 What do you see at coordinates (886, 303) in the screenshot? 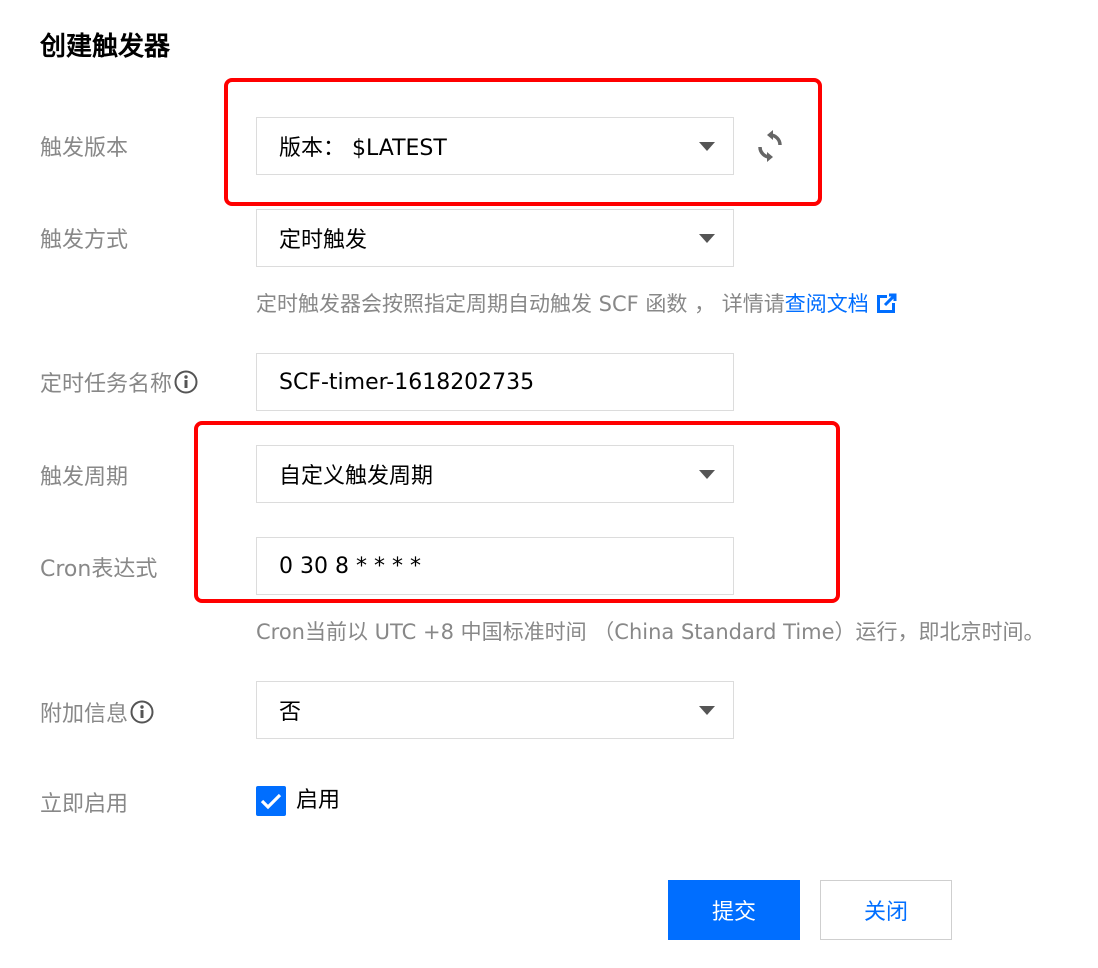
I see `external-link-icon` at bounding box center [886, 303].